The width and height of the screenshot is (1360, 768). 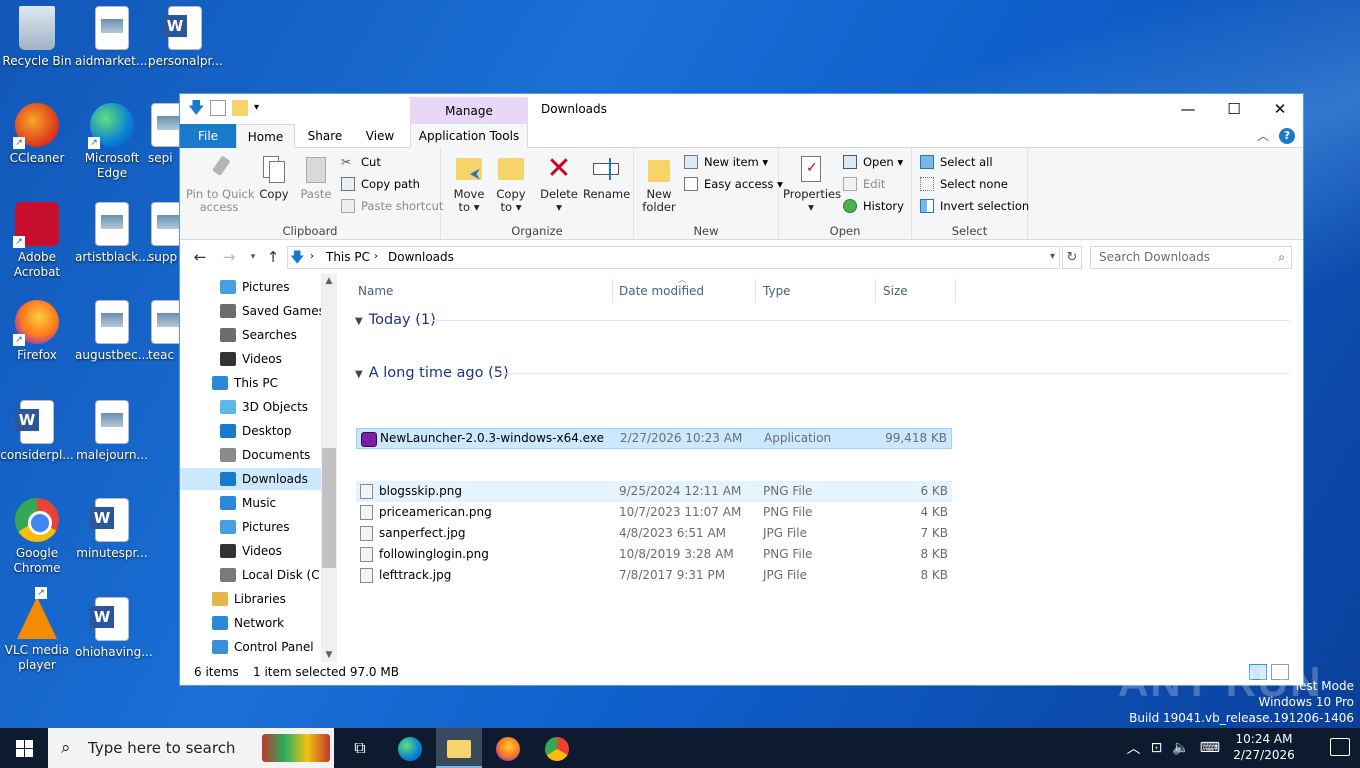 I want to click on scroll-up-icon: ▲, so click(x=329, y=281).